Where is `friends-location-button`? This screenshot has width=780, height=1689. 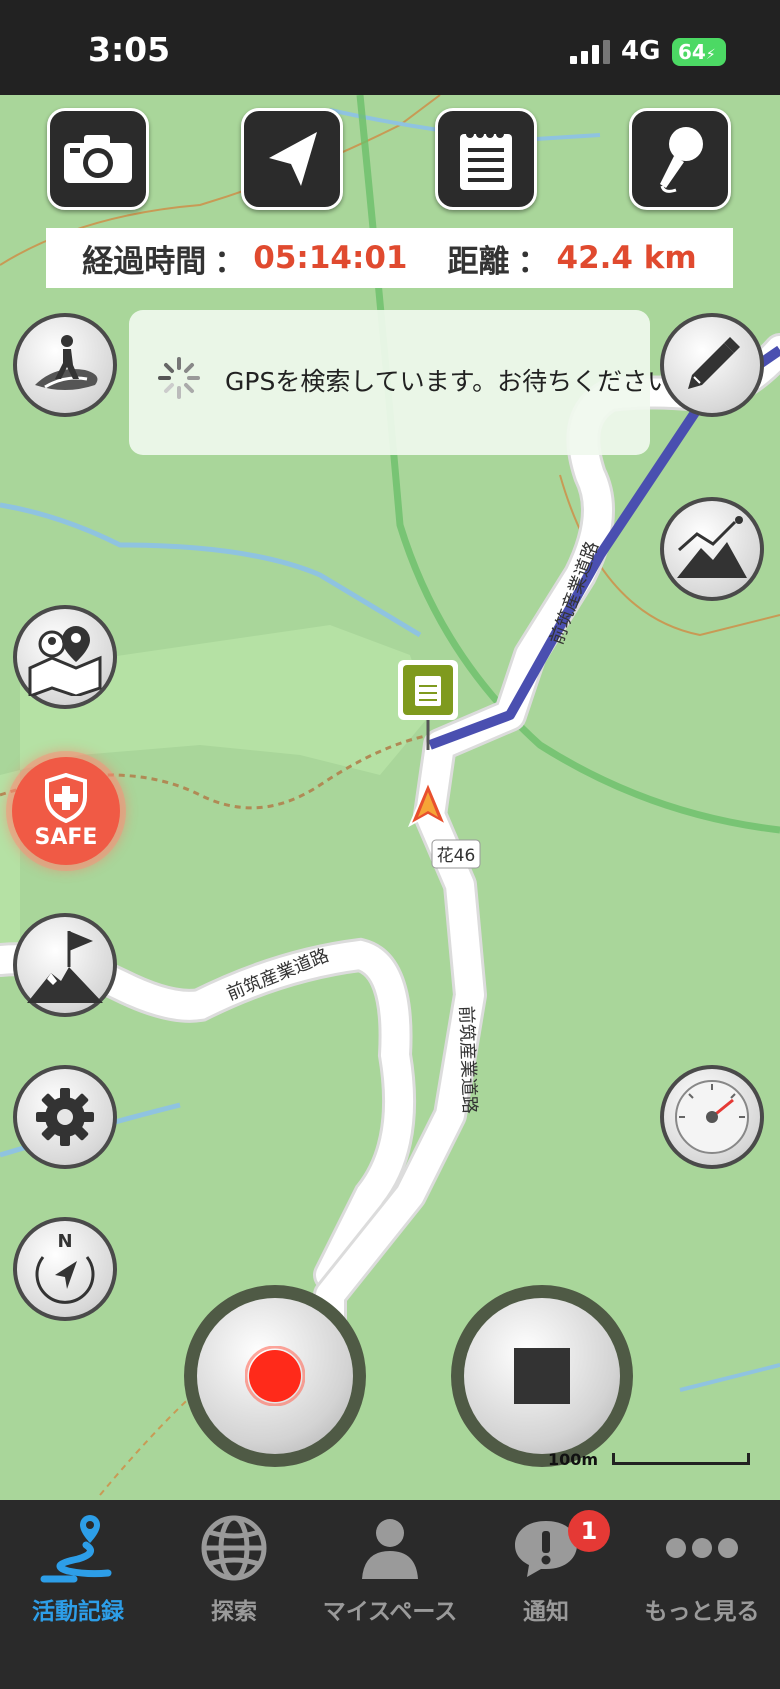 friends-location-button is located at coordinates (65, 657).